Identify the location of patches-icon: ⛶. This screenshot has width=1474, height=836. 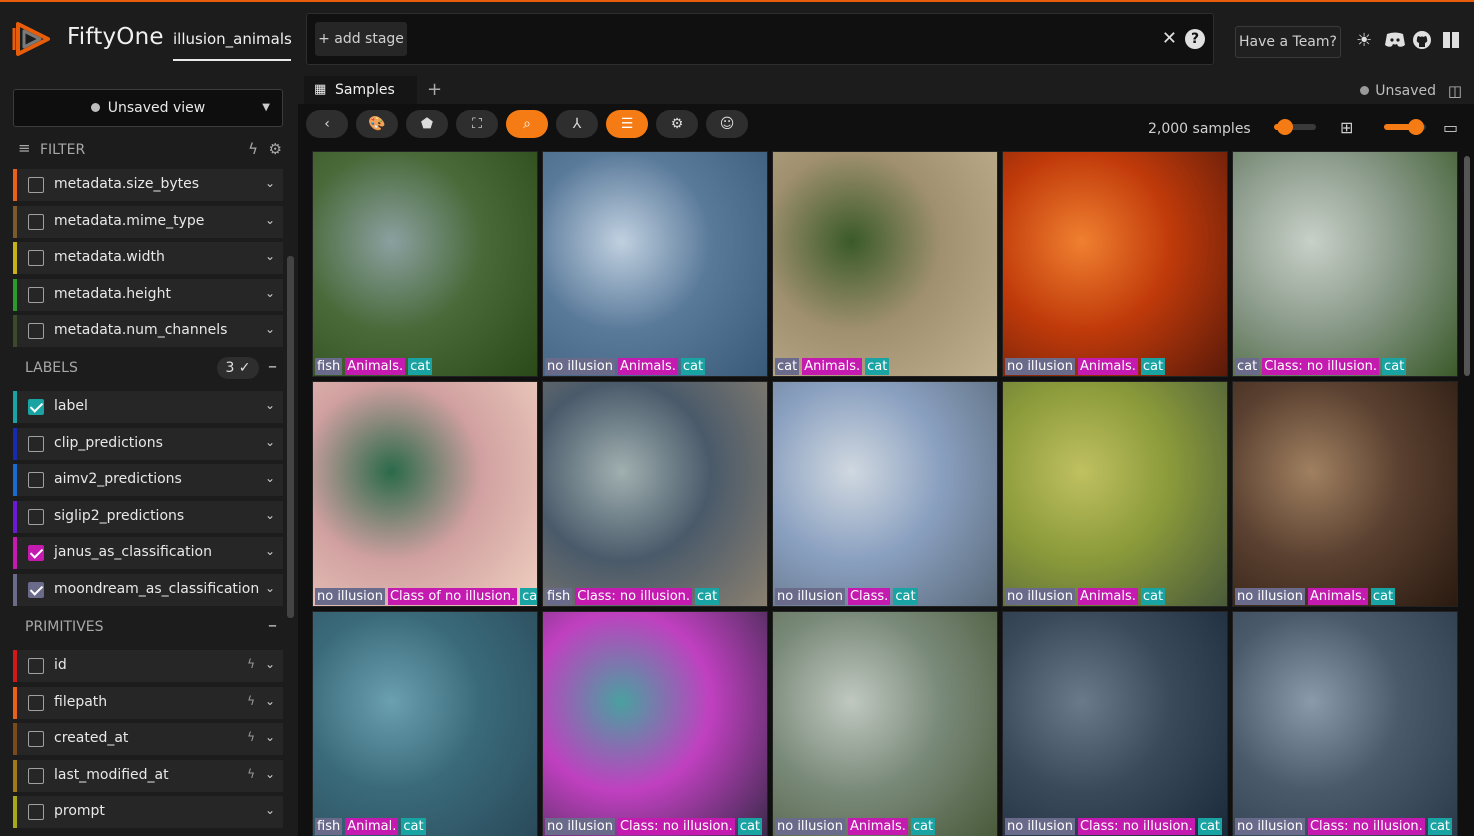
(477, 124).